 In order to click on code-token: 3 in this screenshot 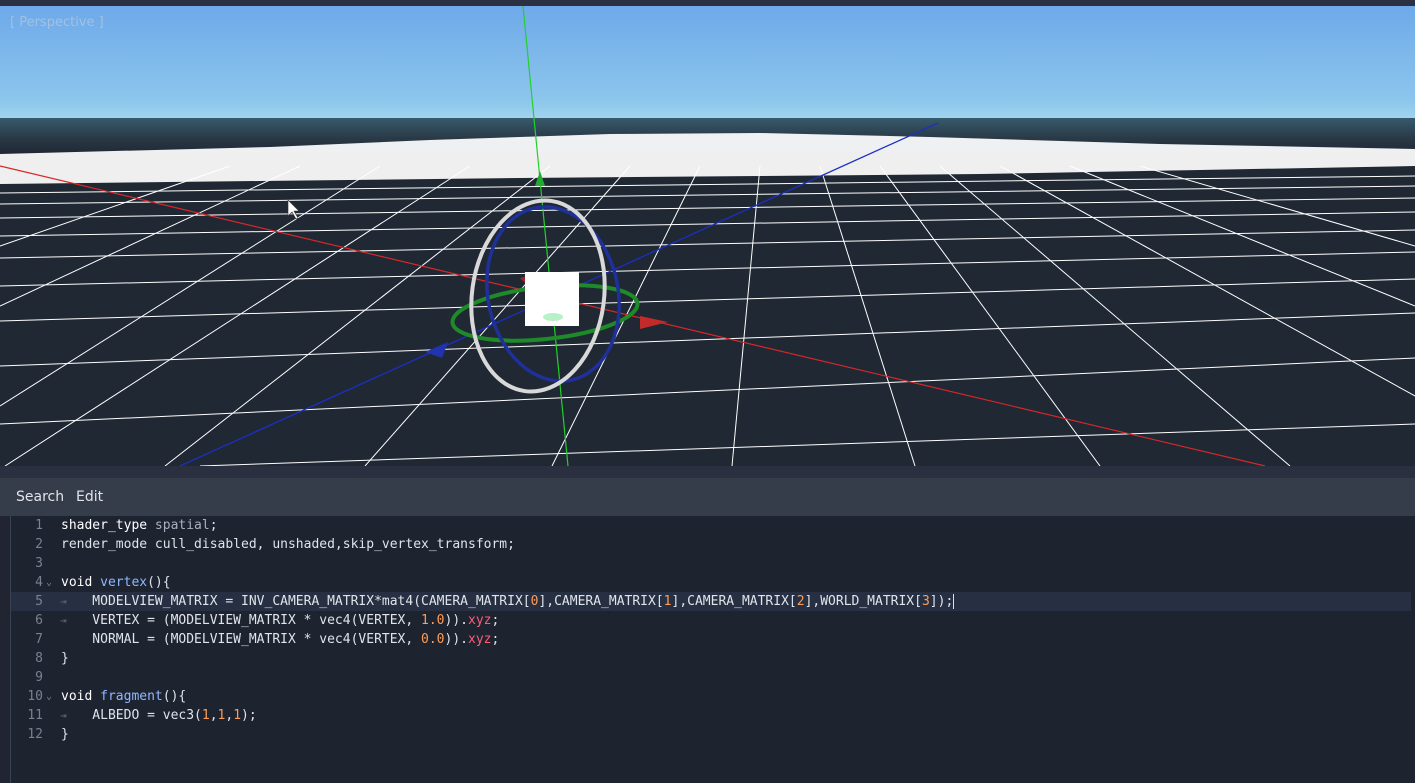, I will do `click(925, 601)`.